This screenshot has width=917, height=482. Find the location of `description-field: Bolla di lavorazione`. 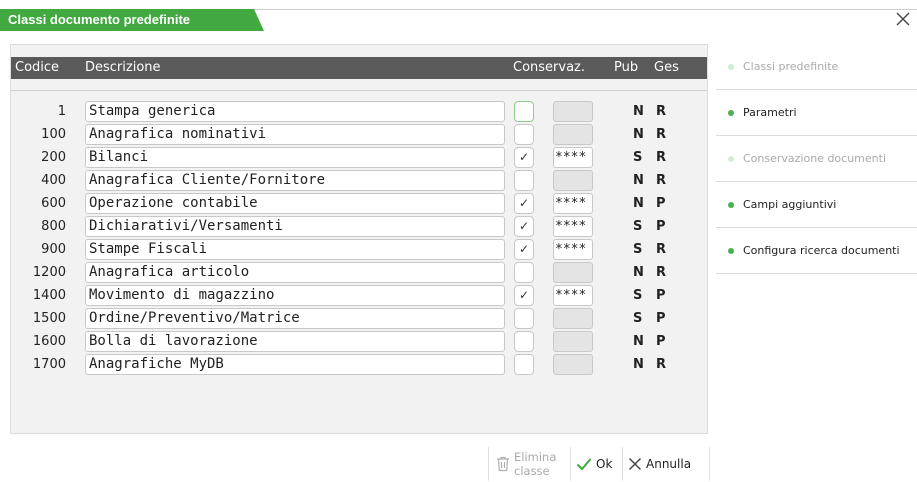

description-field: Bolla di lavorazione is located at coordinates (295, 341).